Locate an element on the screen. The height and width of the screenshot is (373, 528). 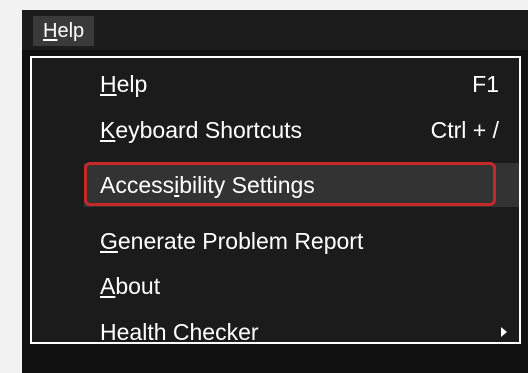
menu-item-label: Keyboard Shortcuts is located at coordinates (201, 130).